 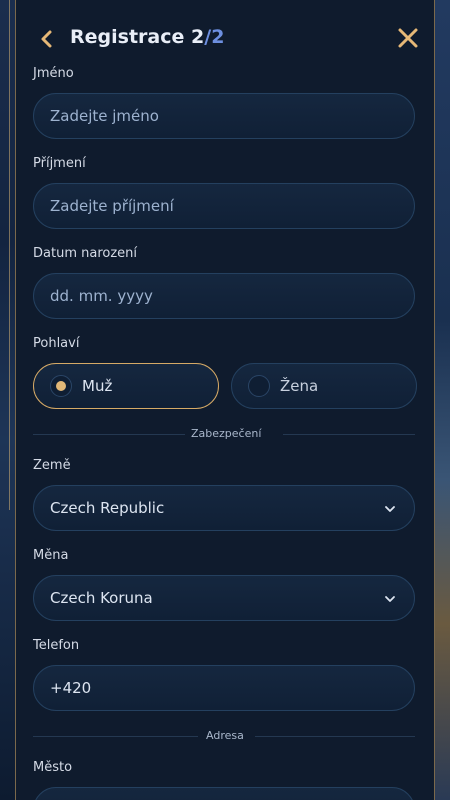 What do you see at coordinates (107, 508) in the screenshot?
I see `country-value: Czech Republic` at bounding box center [107, 508].